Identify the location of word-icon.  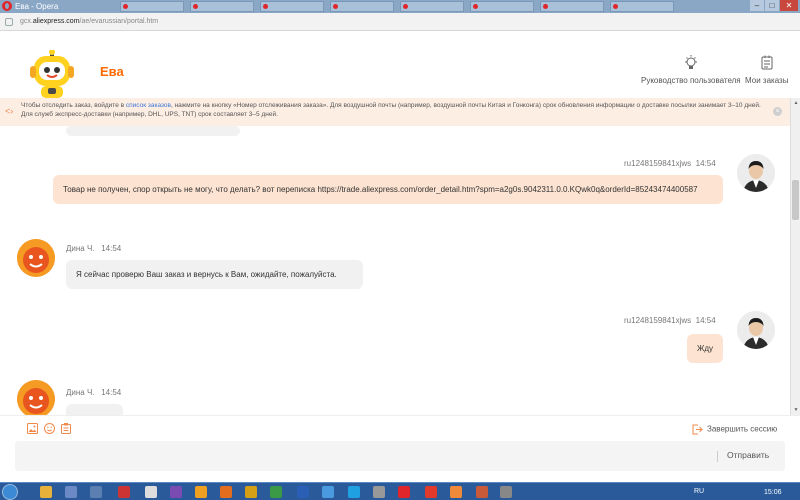
(303, 492).